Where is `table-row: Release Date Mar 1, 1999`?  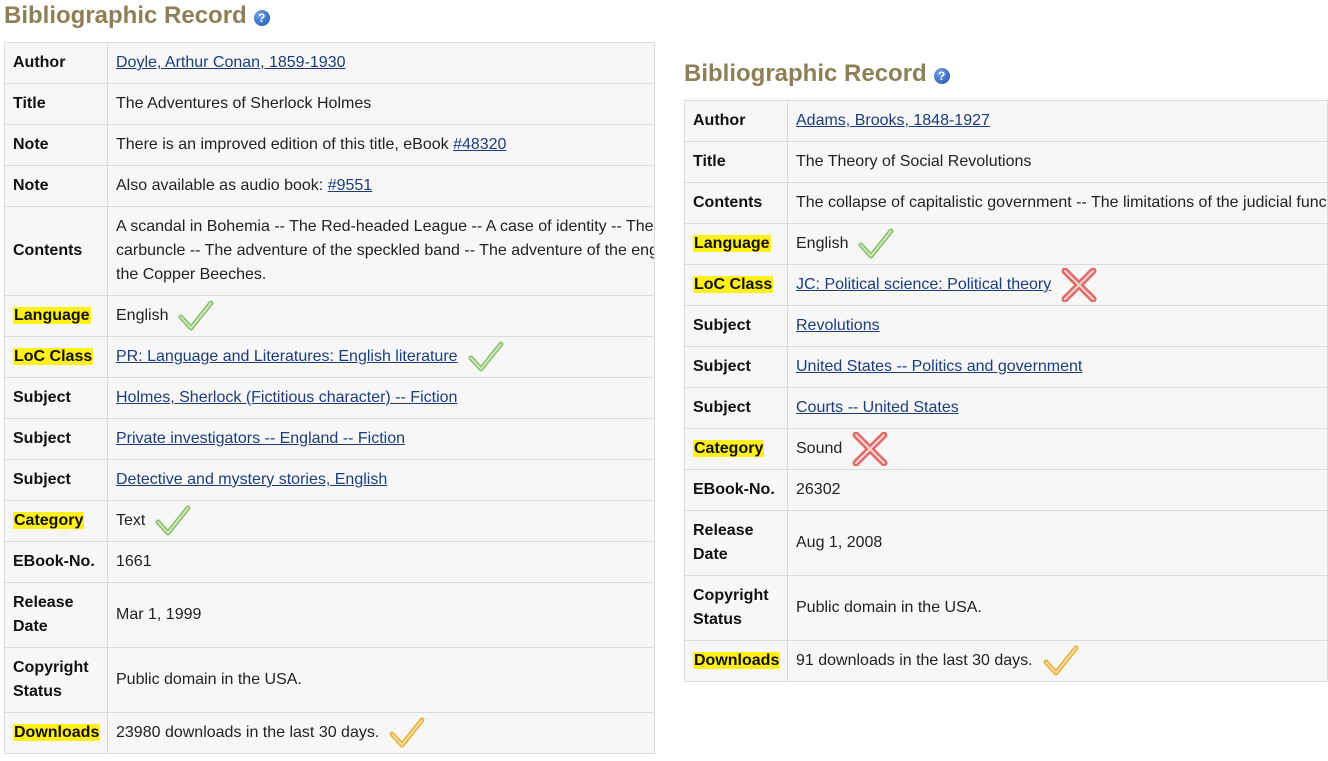
table-row: Release Date Mar 1, 1999 is located at coordinates (329, 615).